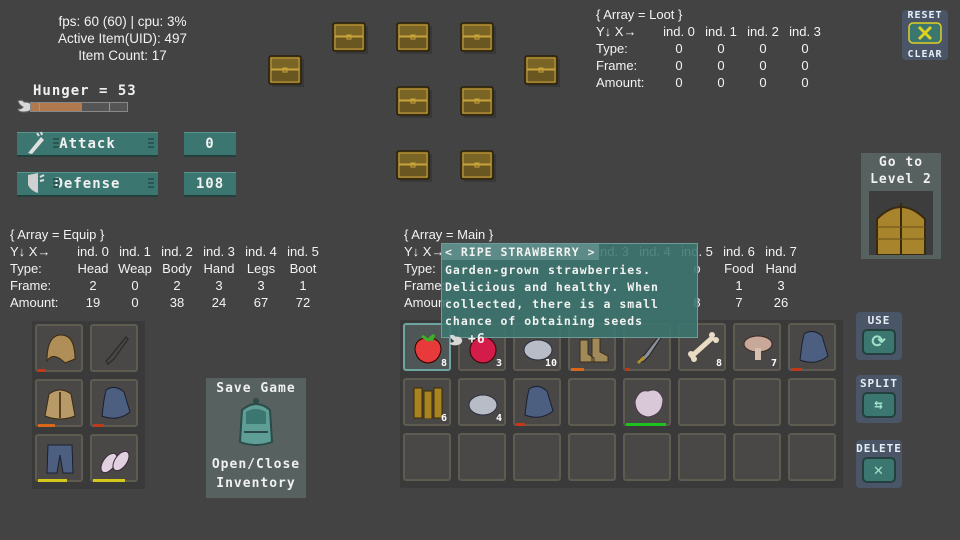 This screenshot has width=960, height=540. What do you see at coordinates (879, 383) in the screenshot?
I see `split-label: SPLIT` at bounding box center [879, 383].